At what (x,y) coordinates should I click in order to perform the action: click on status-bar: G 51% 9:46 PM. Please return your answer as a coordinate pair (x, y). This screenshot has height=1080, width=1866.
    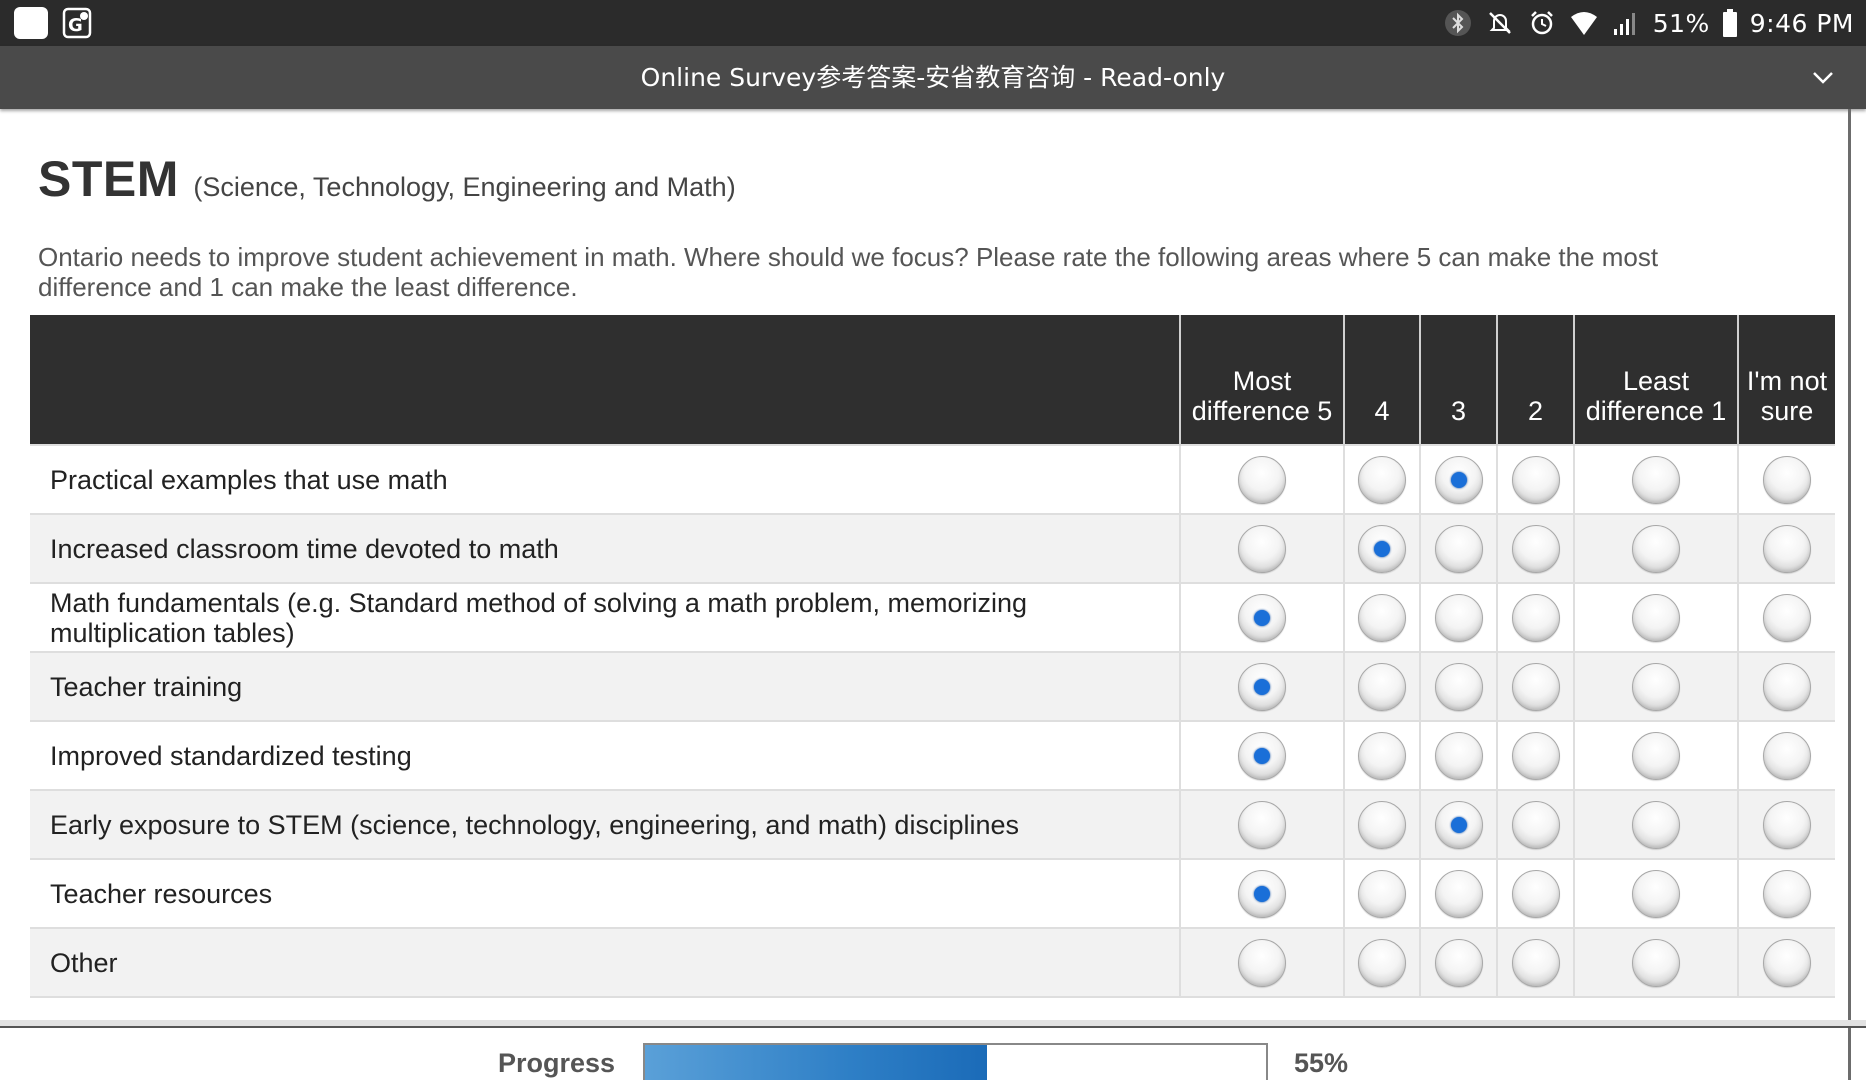
    Looking at the image, I should click on (933, 23).